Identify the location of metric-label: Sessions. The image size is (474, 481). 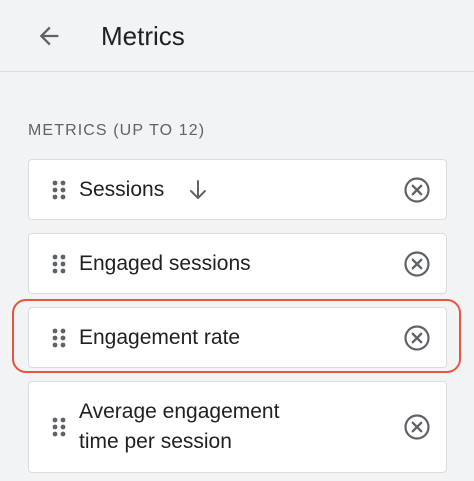
(122, 189).